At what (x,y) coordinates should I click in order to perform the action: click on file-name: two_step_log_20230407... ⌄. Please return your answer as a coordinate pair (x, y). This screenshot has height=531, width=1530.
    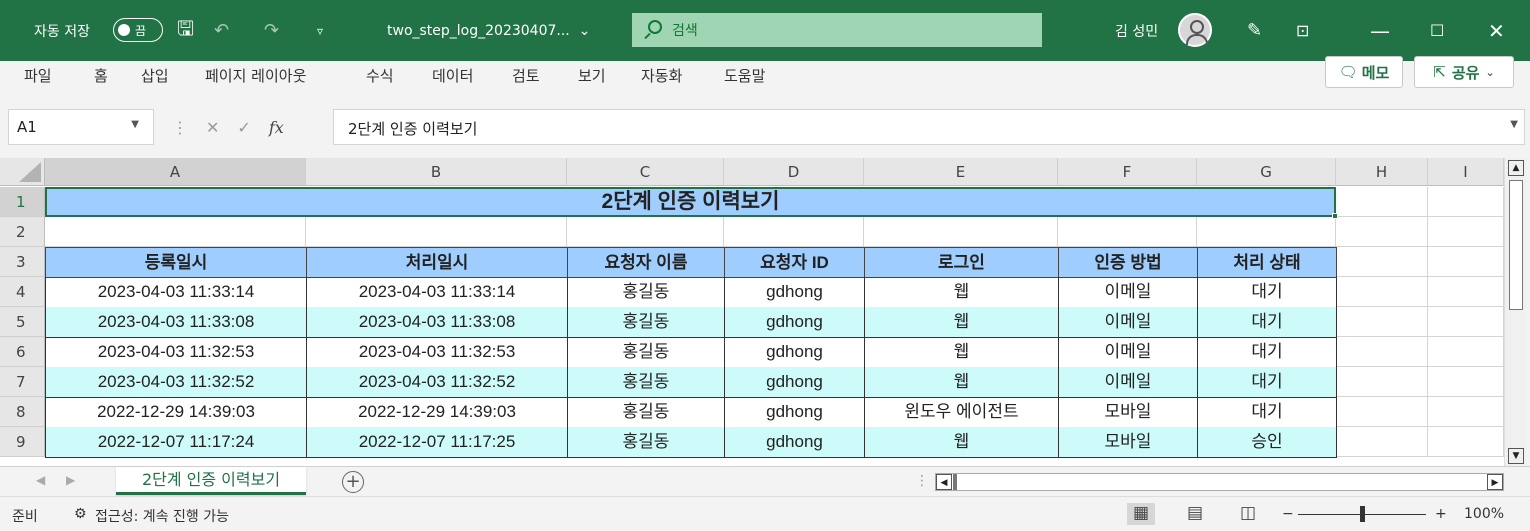
    Looking at the image, I should click on (488, 30).